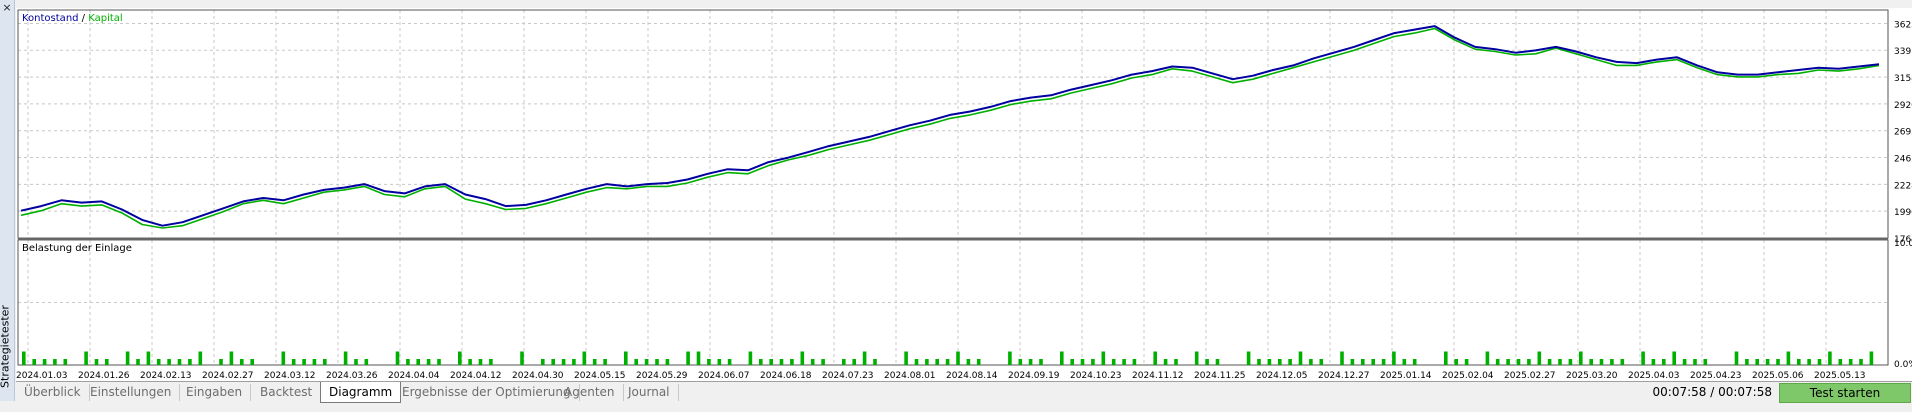 This screenshot has height=412, width=1912. What do you see at coordinates (215, 392) in the screenshot?
I see `tab-inputs: Eingaben` at bounding box center [215, 392].